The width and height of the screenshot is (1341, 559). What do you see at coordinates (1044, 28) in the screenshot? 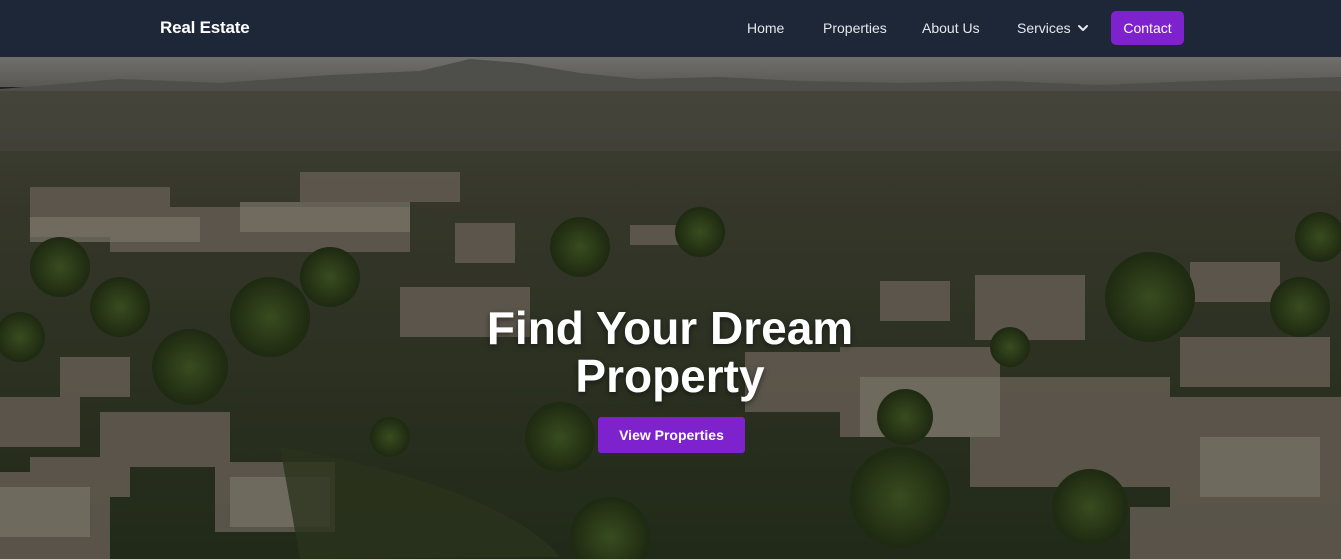
I see `nav-link-services-label: Services` at bounding box center [1044, 28].